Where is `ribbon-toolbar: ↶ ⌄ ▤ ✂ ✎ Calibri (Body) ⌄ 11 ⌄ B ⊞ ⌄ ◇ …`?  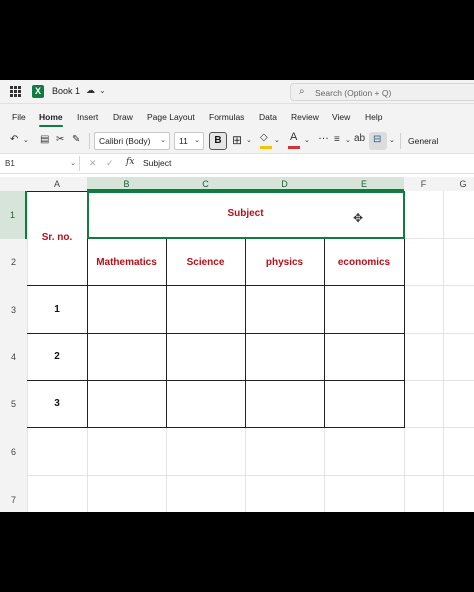 ribbon-toolbar: ↶ ⌄ ▤ ✂ ✎ Calibri (Body) ⌄ 11 ⌄ B ⊞ ⌄ ◇ … is located at coordinates (237, 141).